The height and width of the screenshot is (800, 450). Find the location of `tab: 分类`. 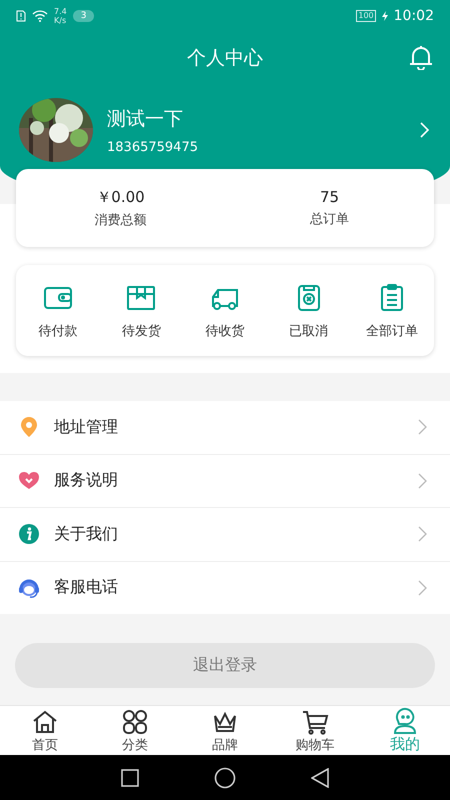

tab: 分类 is located at coordinates (135, 731).